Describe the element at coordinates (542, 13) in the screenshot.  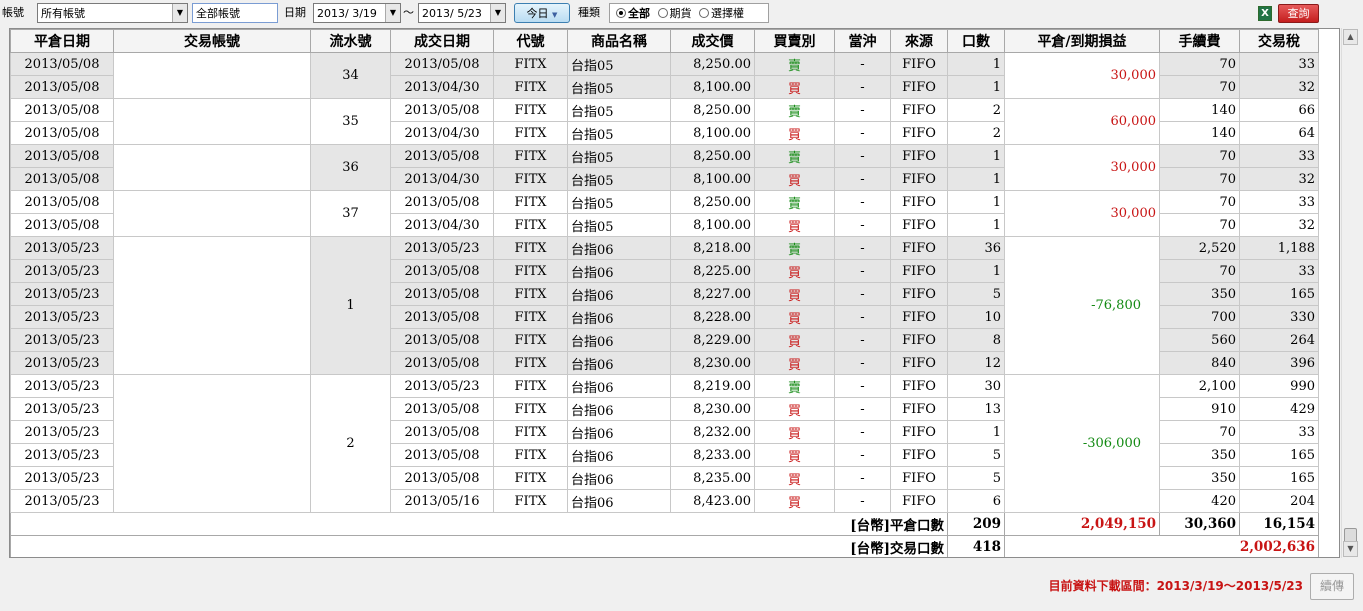
I see `today-button: 今日 ▼` at that location.